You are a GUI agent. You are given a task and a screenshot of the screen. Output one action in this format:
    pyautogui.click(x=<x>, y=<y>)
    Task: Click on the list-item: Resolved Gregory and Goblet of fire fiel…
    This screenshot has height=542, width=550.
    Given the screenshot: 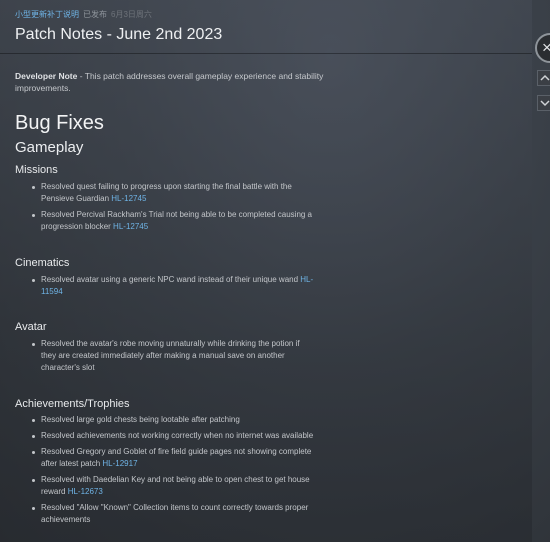 What is the action you would take?
    pyautogui.click(x=172, y=458)
    